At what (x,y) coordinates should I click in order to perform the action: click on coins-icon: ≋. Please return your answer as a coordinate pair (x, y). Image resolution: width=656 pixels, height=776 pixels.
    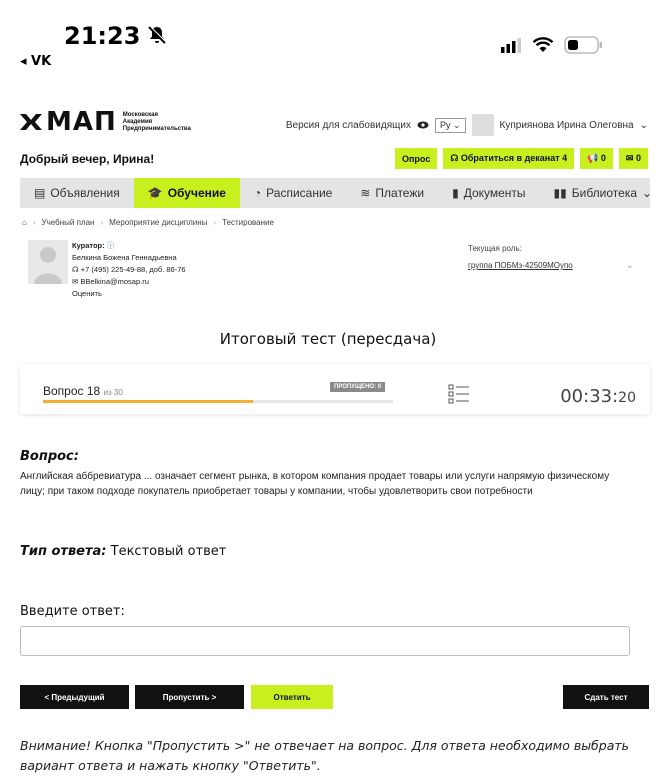
    Looking at the image, I should click on (365, 193).